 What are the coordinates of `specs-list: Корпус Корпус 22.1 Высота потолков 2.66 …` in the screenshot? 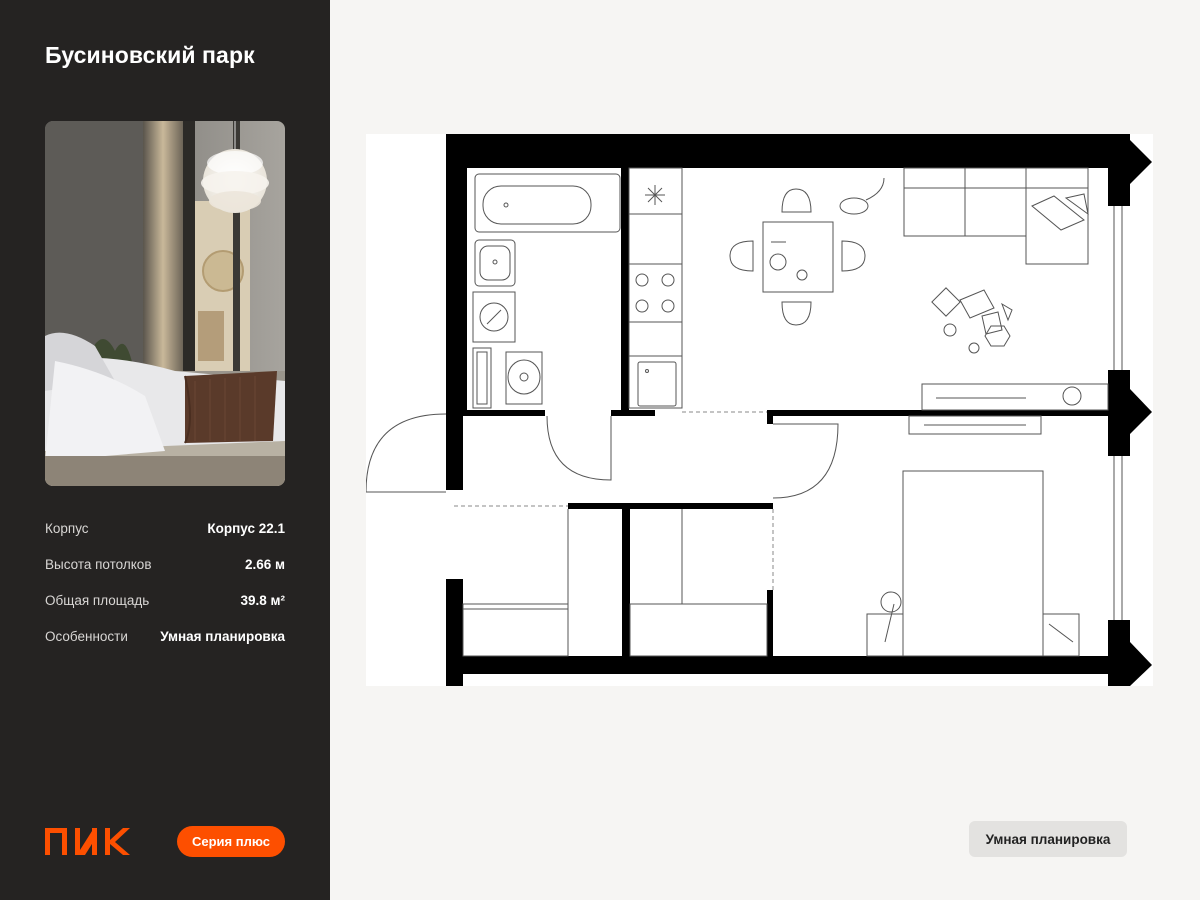 It's located at (165, 593).